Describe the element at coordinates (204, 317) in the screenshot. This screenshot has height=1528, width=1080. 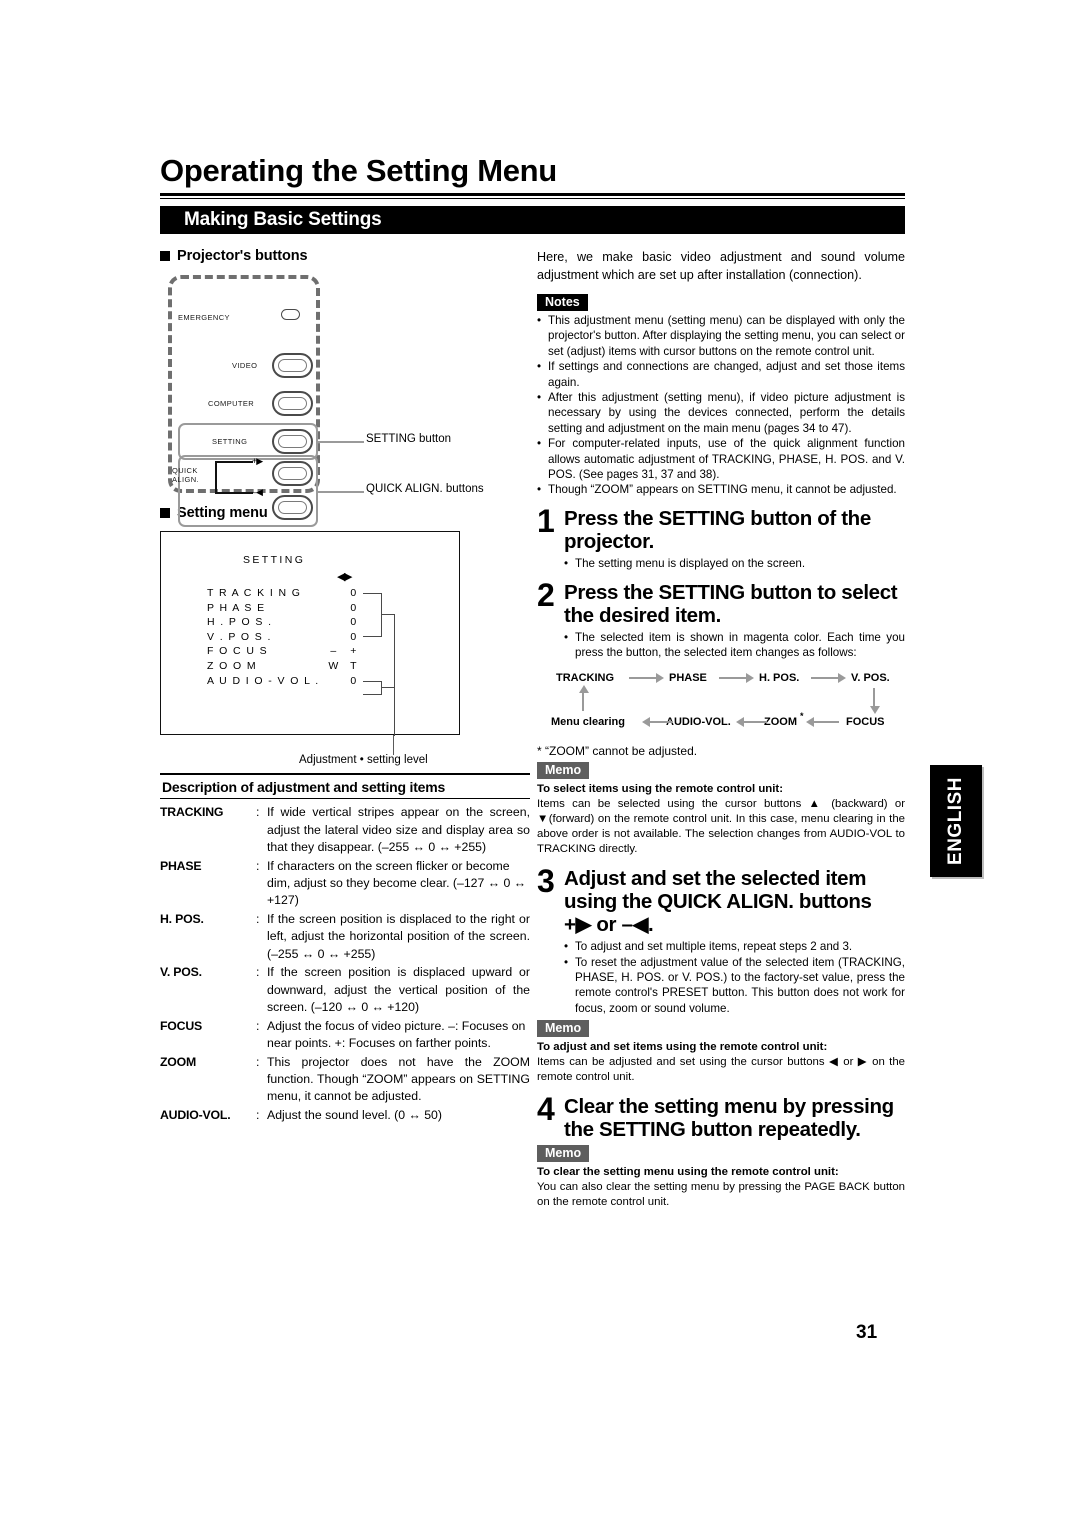
I see `emergency-label: EMERGENCY` at that location.